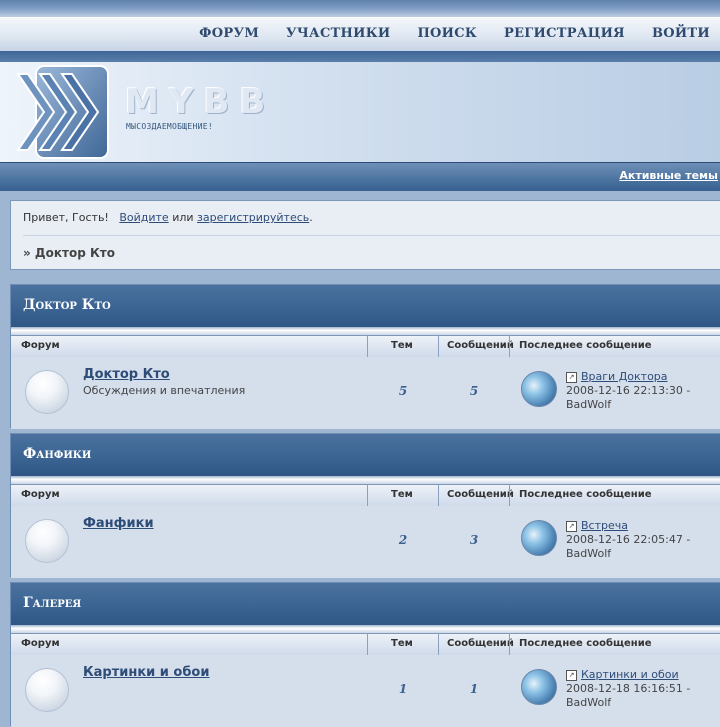  What do you see at coordinates (604, 525) in the screenshot?
I see `last-post-link: Встреча` at bounding box center [604, 525].